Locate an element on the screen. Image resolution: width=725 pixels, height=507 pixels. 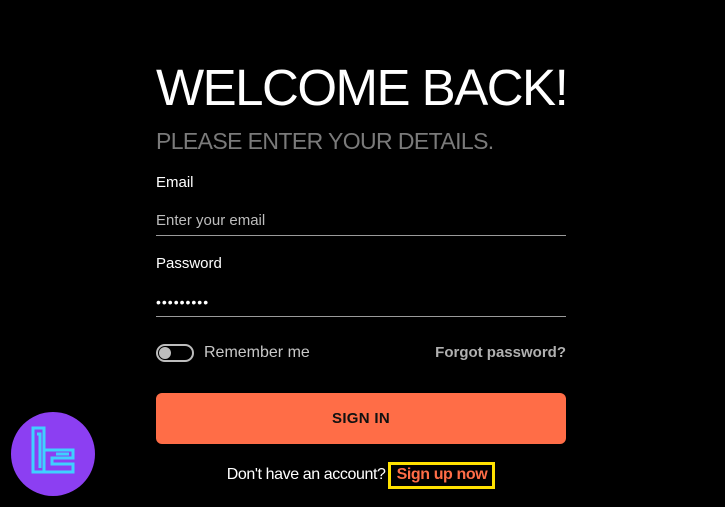
password-label: Password is located at coordinates (189, 263).